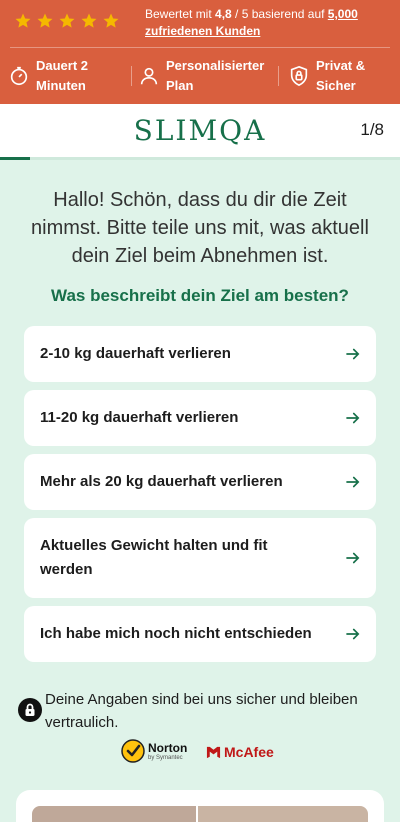 Image resolution: width=400 pixels, height=822 pixels. What do you see at coordinates (299, 76) in the screenshot?
I see `lock-shield-icon` at bounding box center [299, 76].